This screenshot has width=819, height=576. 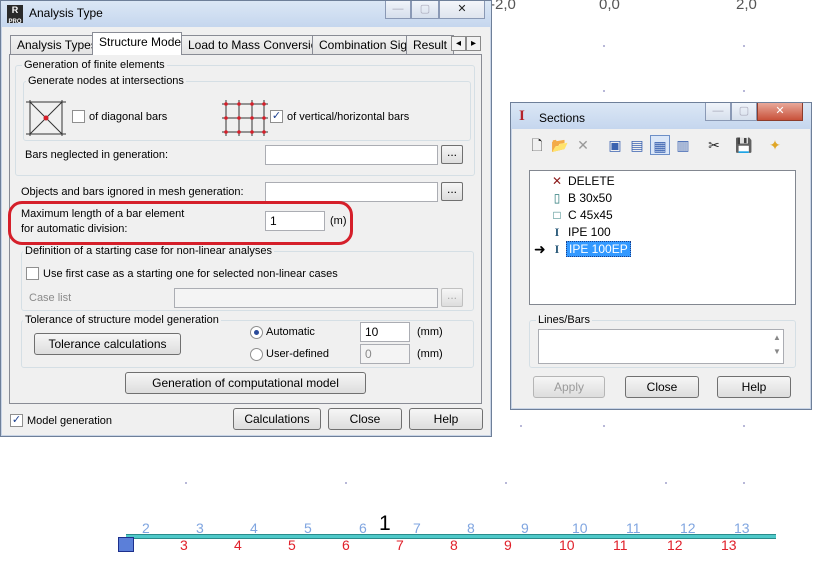 I want to click on group-title: Generate nodes at intersections, so click(x=106, y=81).